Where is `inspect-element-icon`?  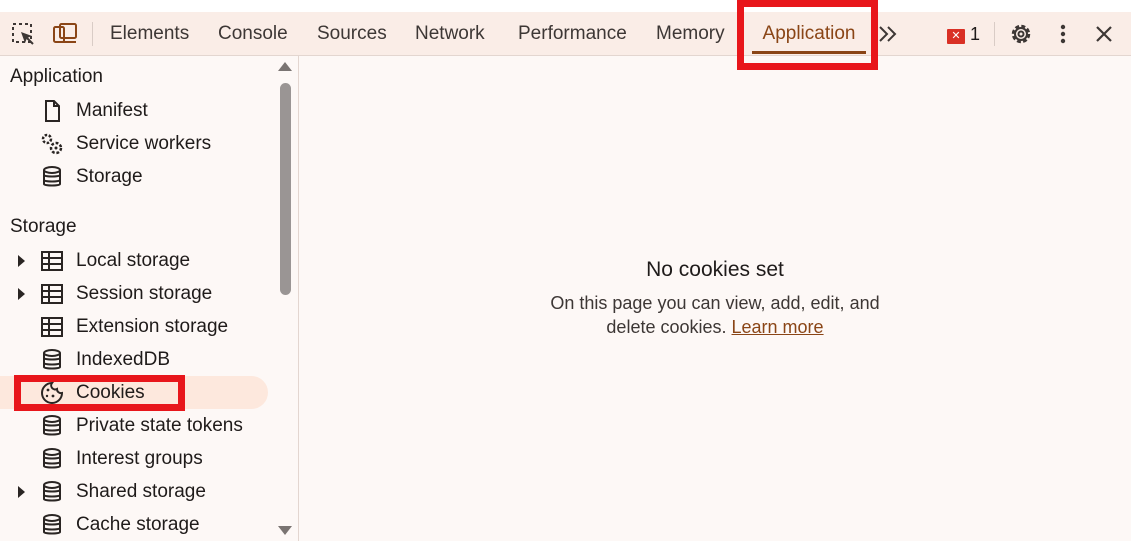 inspect-element-icon is located at coordinates (23, 34).